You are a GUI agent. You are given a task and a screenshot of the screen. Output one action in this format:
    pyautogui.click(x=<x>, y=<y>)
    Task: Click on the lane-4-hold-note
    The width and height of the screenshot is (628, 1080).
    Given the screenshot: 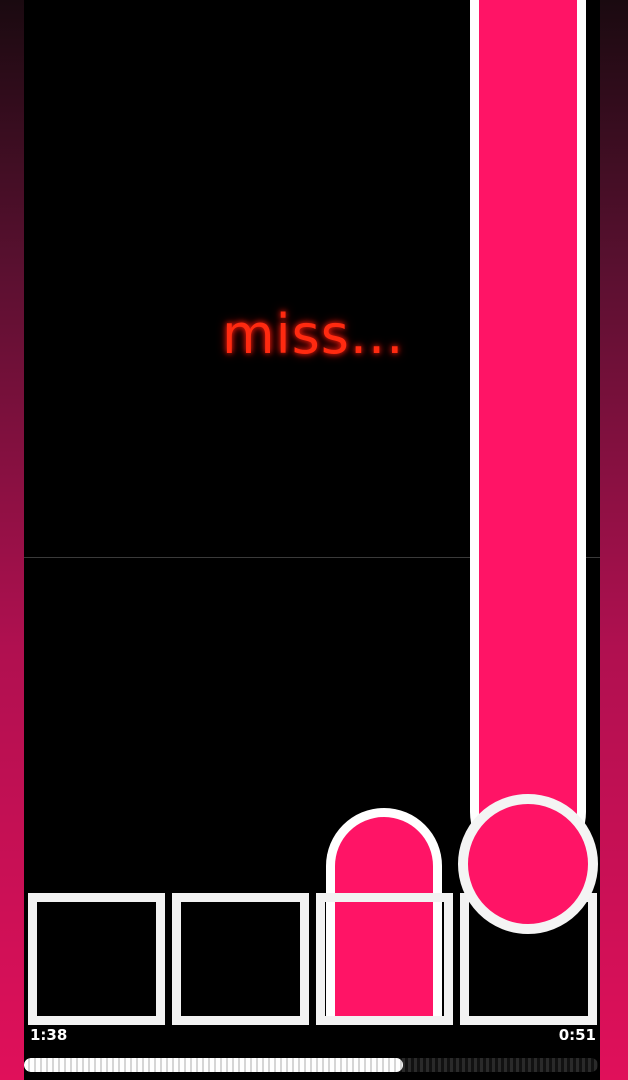 What is the action you would take?
    pyautogui.click(x=528, y=435)
    